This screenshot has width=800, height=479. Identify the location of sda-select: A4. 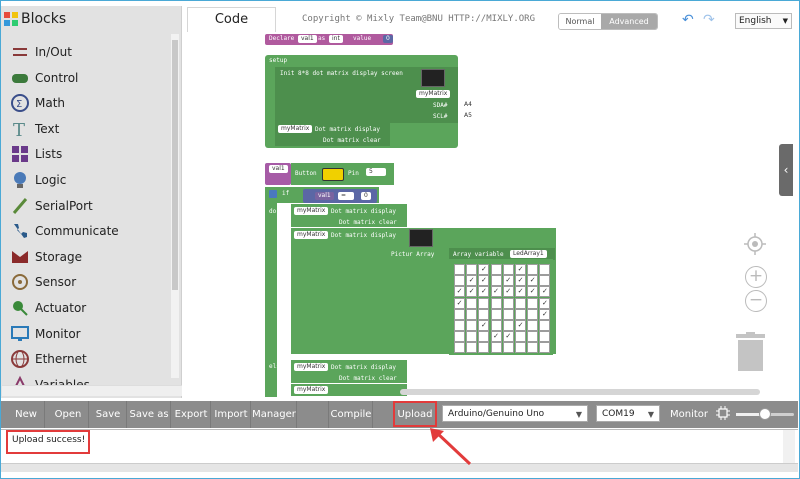
(471, 105).